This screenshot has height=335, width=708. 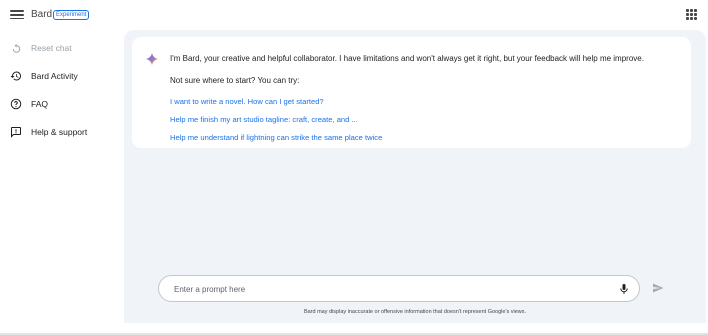 What do you see at coordinates (40, 104) in the screenshot?
I see `sidebar-item-label: FAQ` at bounding box center [40, 104].